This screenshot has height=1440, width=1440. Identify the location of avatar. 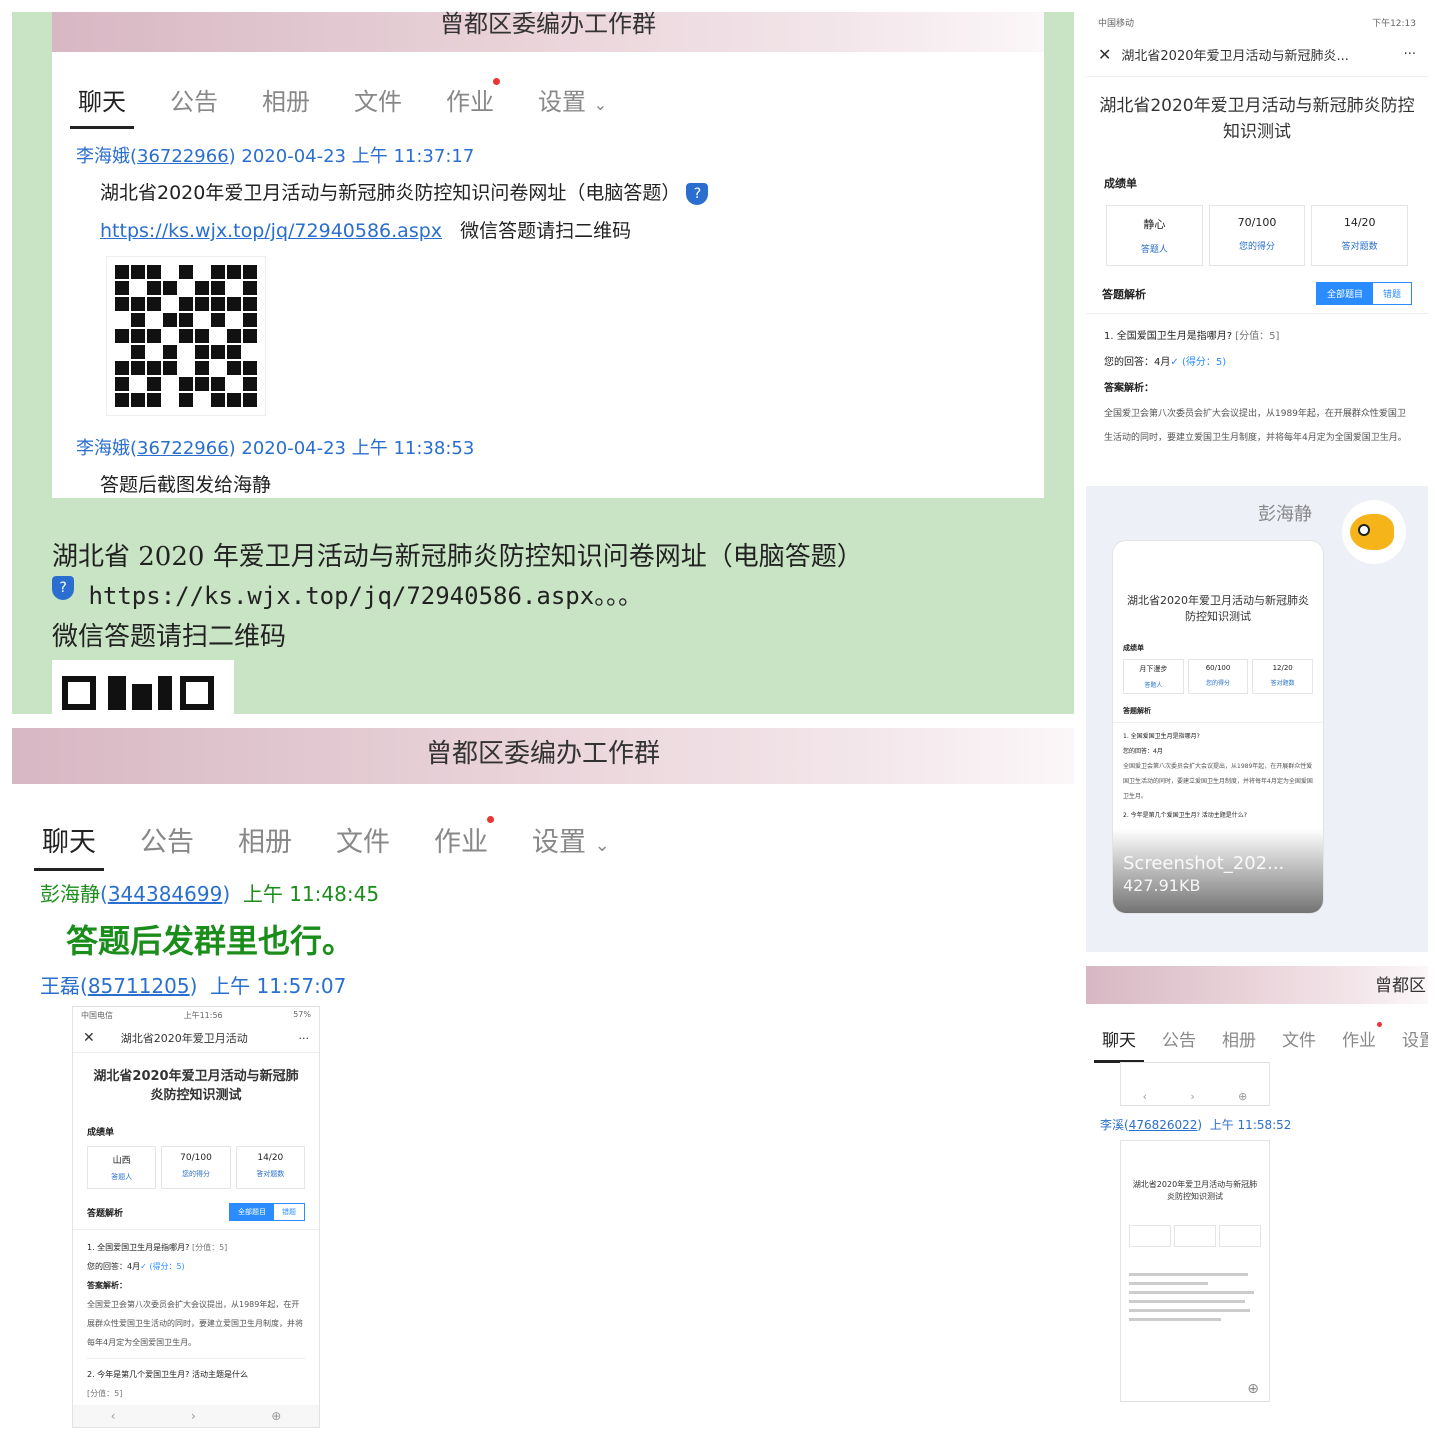
(1374, 532).